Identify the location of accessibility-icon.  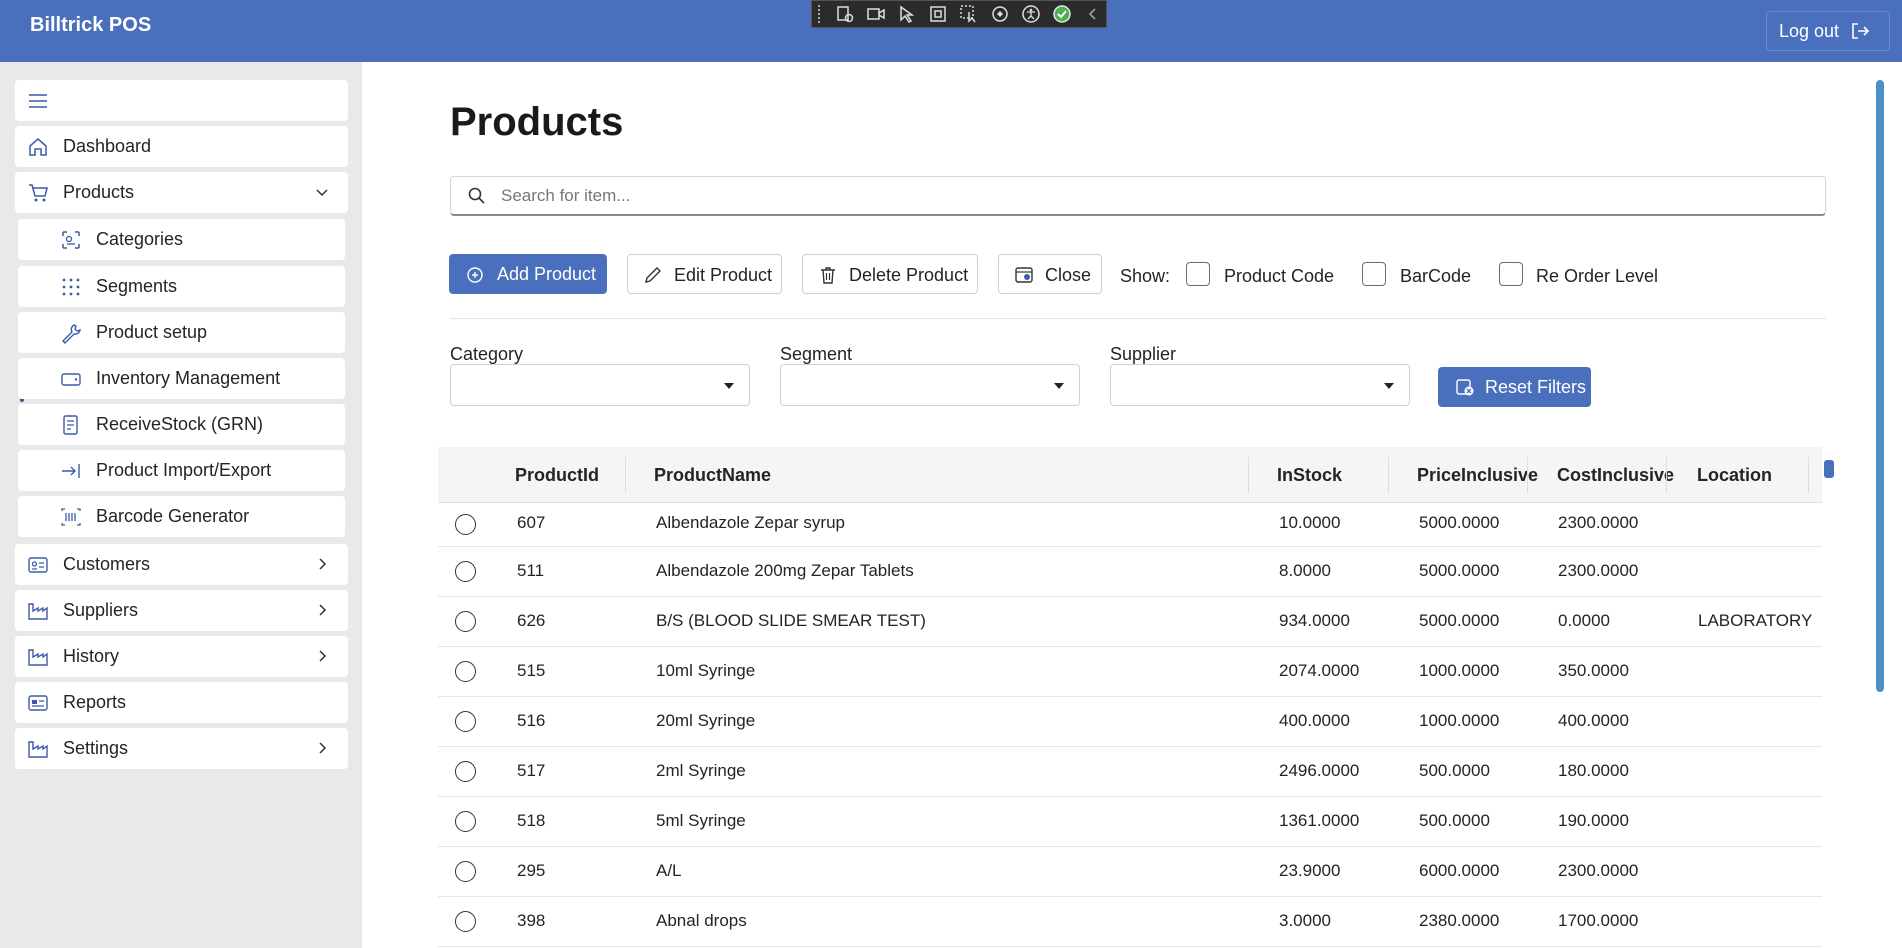
(1030, 14).